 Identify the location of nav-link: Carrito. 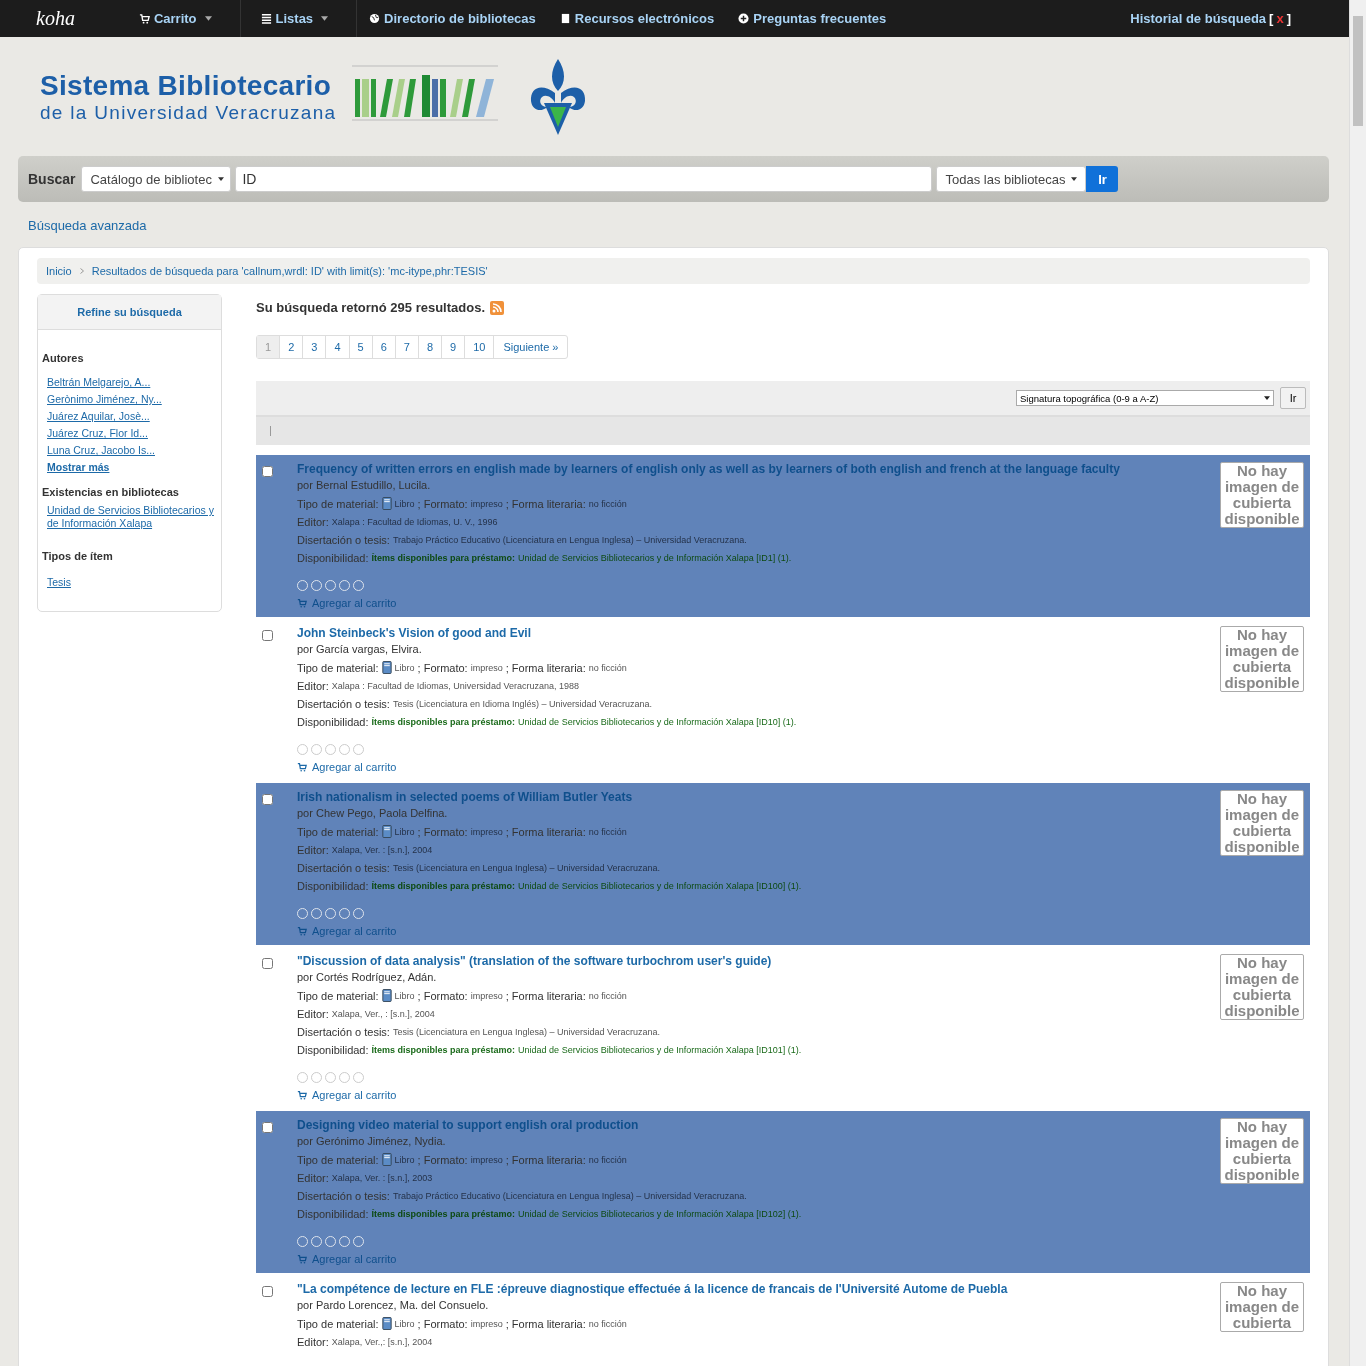
(179, 18).